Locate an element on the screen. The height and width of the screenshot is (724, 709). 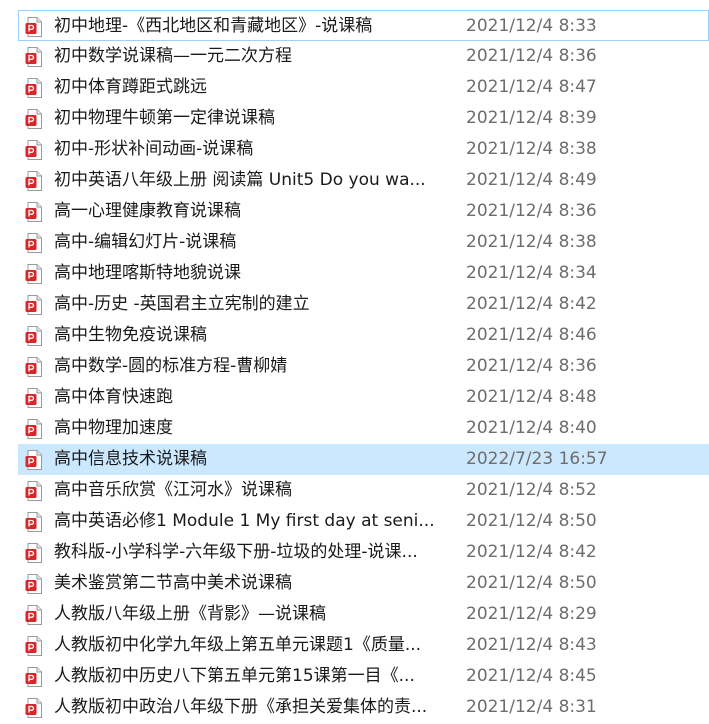
file-row: 高中数学-圆的标准方程-曹柳婧 2021/12/4 8:36 is located at coordinates (354, 366).